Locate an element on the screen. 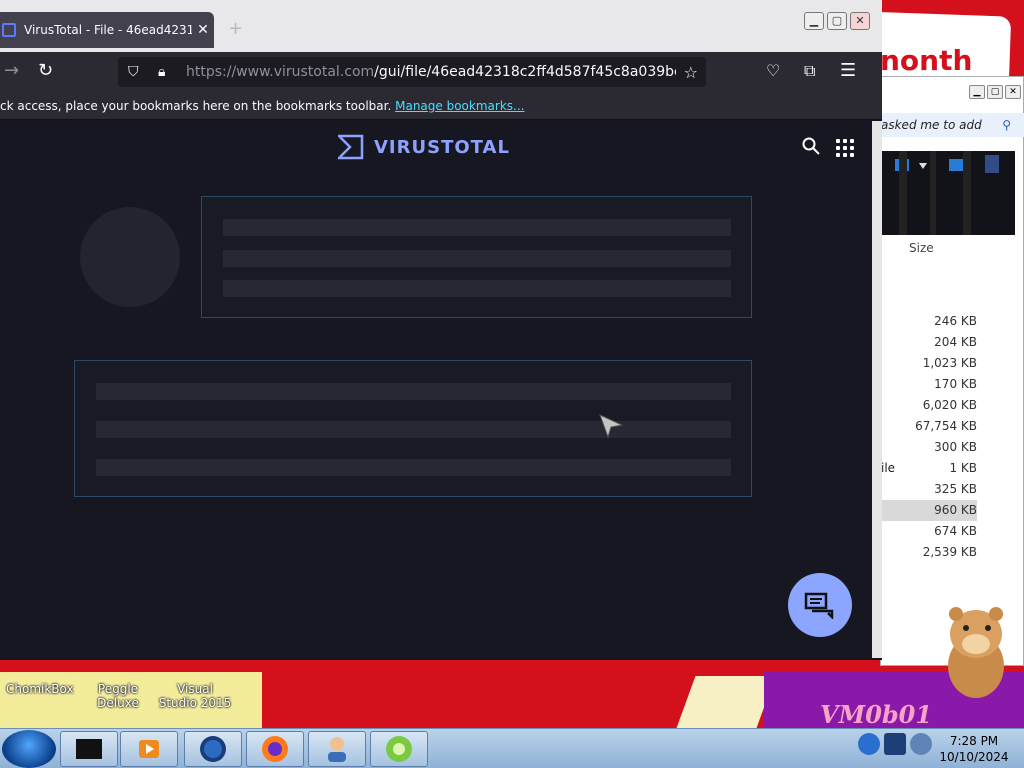  desktop-icon-label: Visual Studio 2015 is located at coordinates (195, 696).